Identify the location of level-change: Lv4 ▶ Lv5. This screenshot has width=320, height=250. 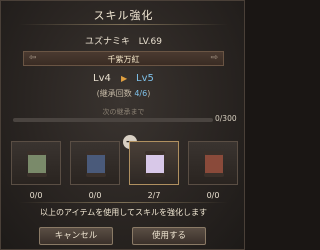
(123, 80).